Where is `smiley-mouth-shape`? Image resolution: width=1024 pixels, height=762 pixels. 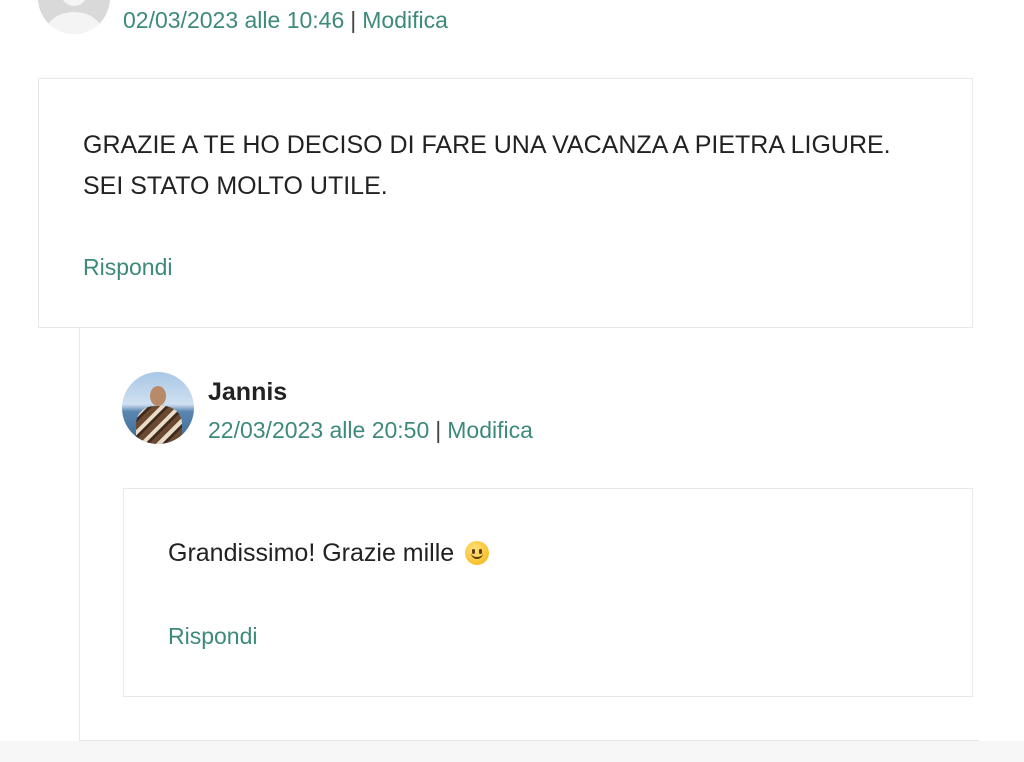
smiley-mouth-shape is located at coordinates (477, 556).